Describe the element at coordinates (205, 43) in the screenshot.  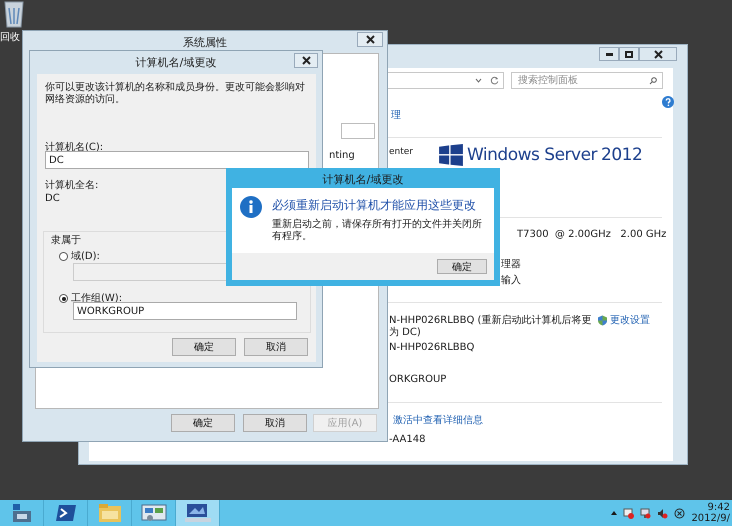
I see `dialog-title: 系统属性` at that location.